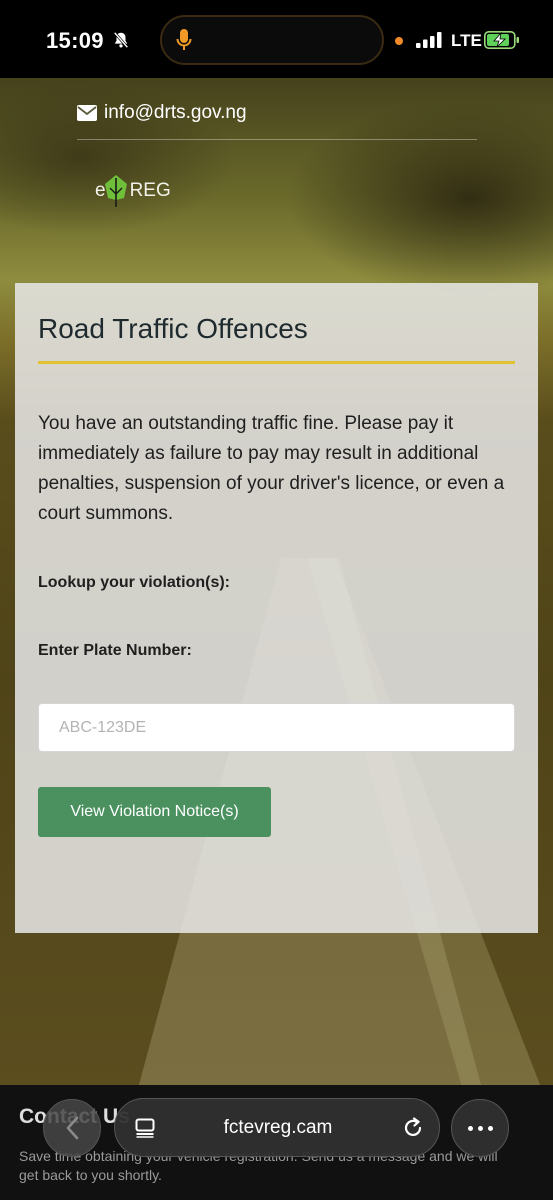 Image resolution: width=553 pixels, height=1200 pixels. What do you see at coordinates (175, 112) in the screenshot?
I see `email-text: info@drts.gov.ng` at bounding box center [175, 112].